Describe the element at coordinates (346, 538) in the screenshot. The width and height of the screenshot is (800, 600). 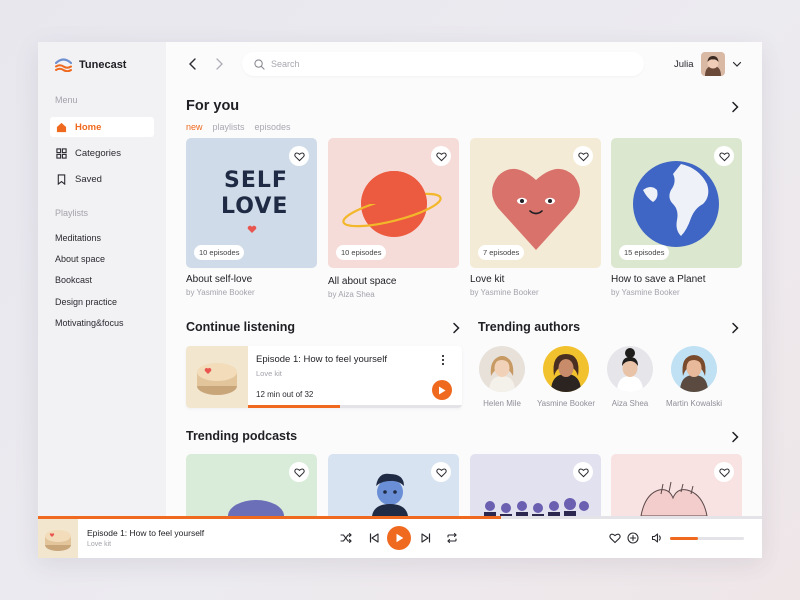
I see `shuffle-icon` at that location.